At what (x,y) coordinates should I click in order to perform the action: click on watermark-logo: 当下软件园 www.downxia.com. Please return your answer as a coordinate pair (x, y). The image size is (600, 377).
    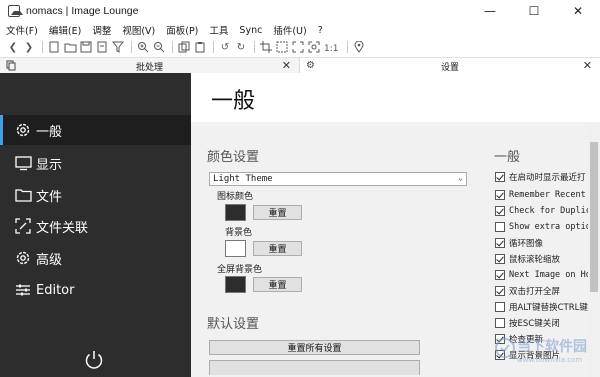
    Looking at the image, I should click on (545, 352).